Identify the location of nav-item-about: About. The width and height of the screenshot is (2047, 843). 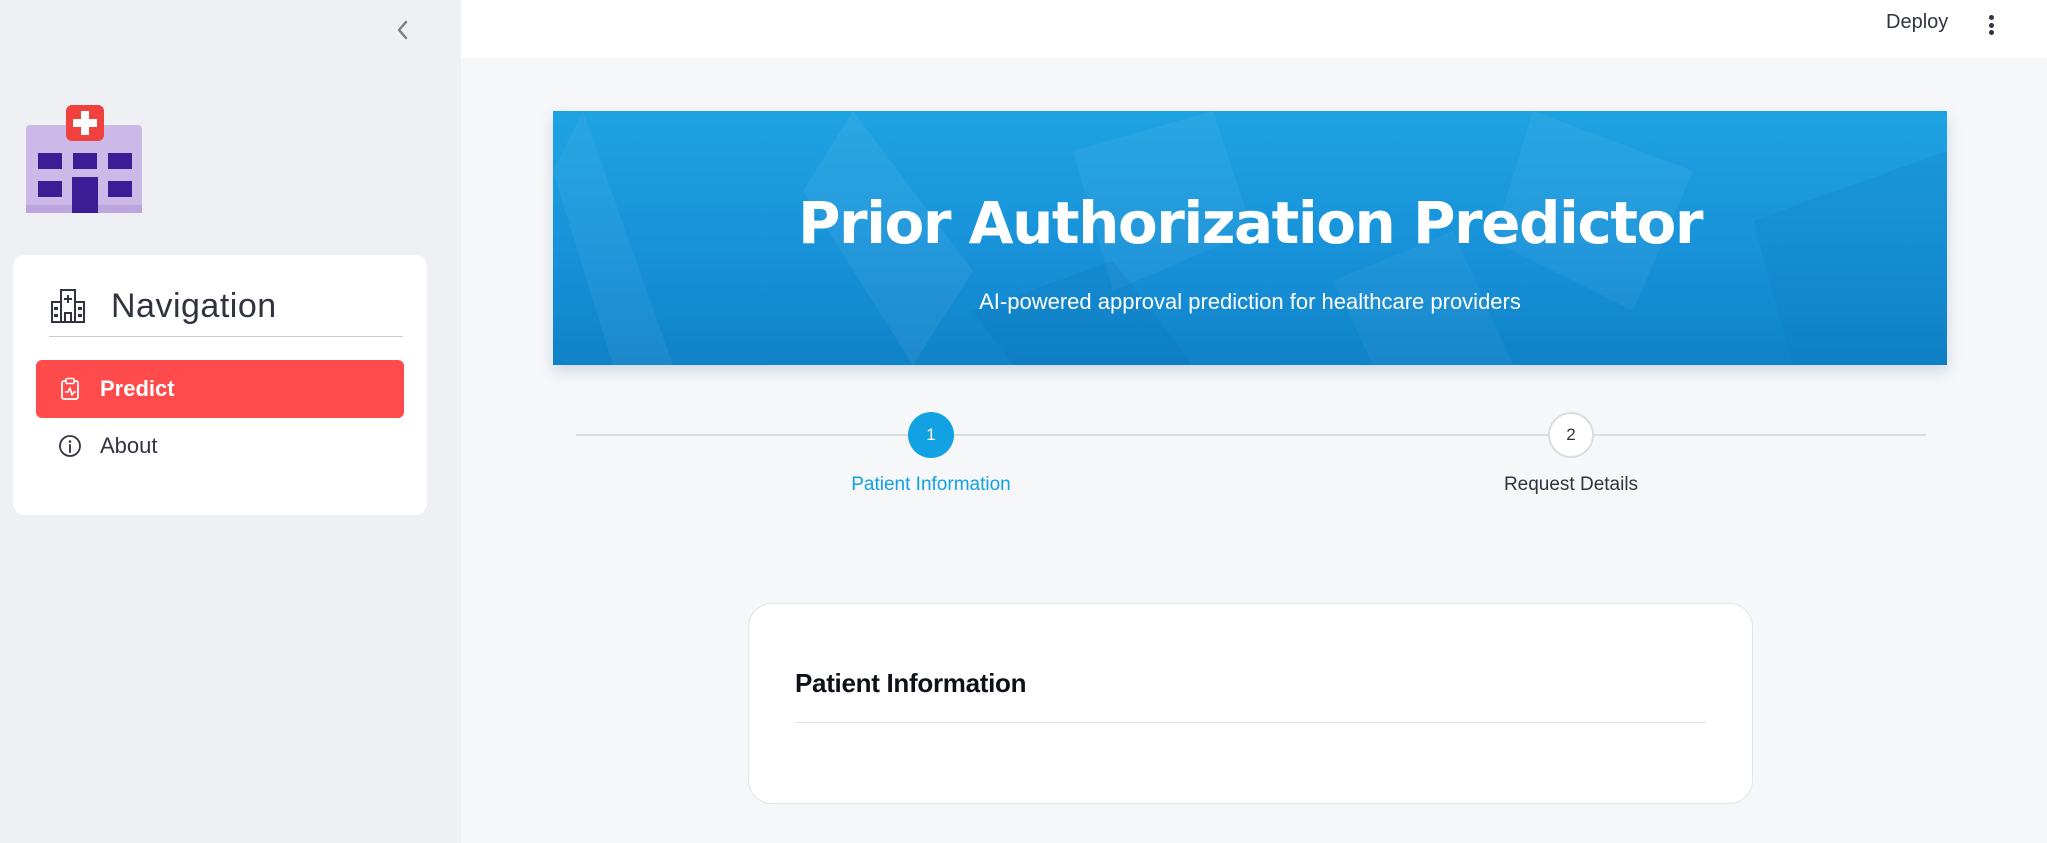
(220, 446).